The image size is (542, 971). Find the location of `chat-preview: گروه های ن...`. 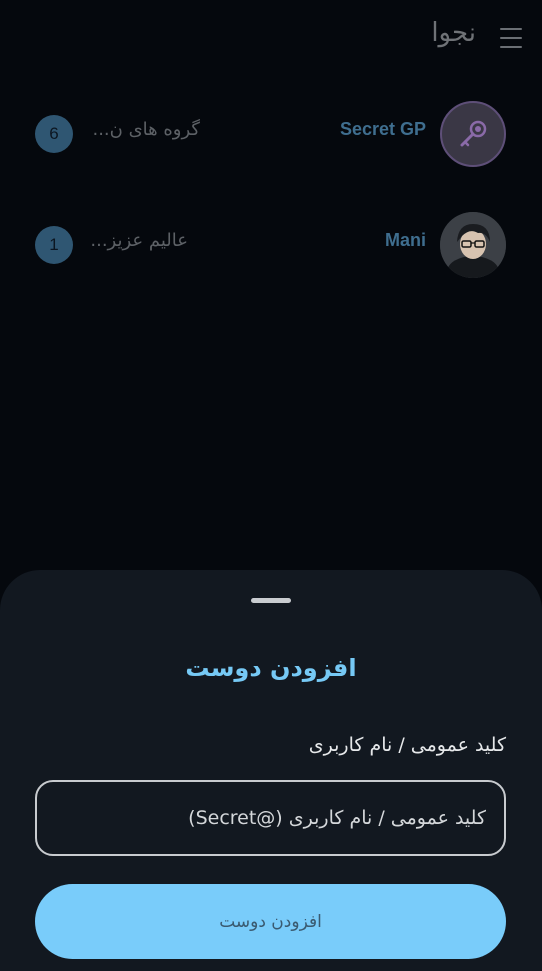

chat-preview: گروه های ن... is located at coordinates (146, 129).